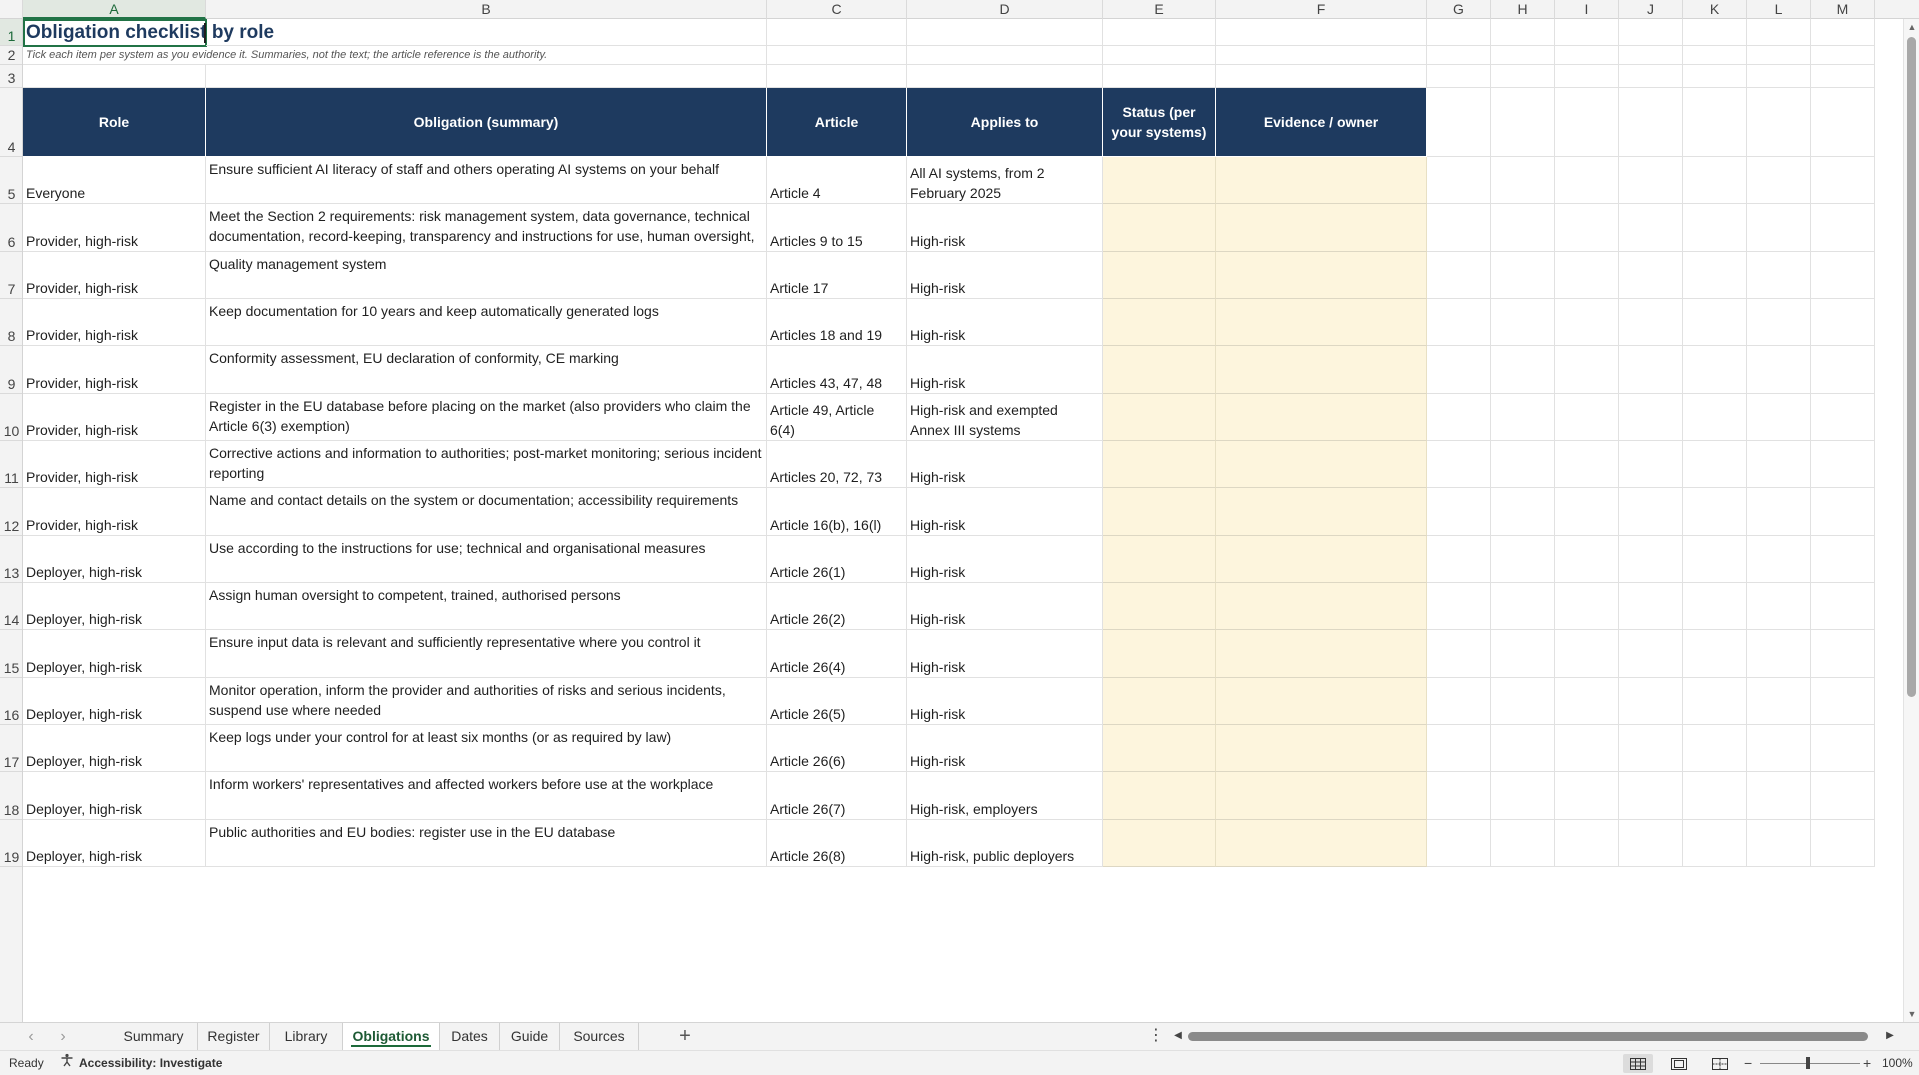 Image resolution: width=1919 pixels, height=1075 pixels. I want to click on header-obligation: Obligation (summary), so click(486, 122).